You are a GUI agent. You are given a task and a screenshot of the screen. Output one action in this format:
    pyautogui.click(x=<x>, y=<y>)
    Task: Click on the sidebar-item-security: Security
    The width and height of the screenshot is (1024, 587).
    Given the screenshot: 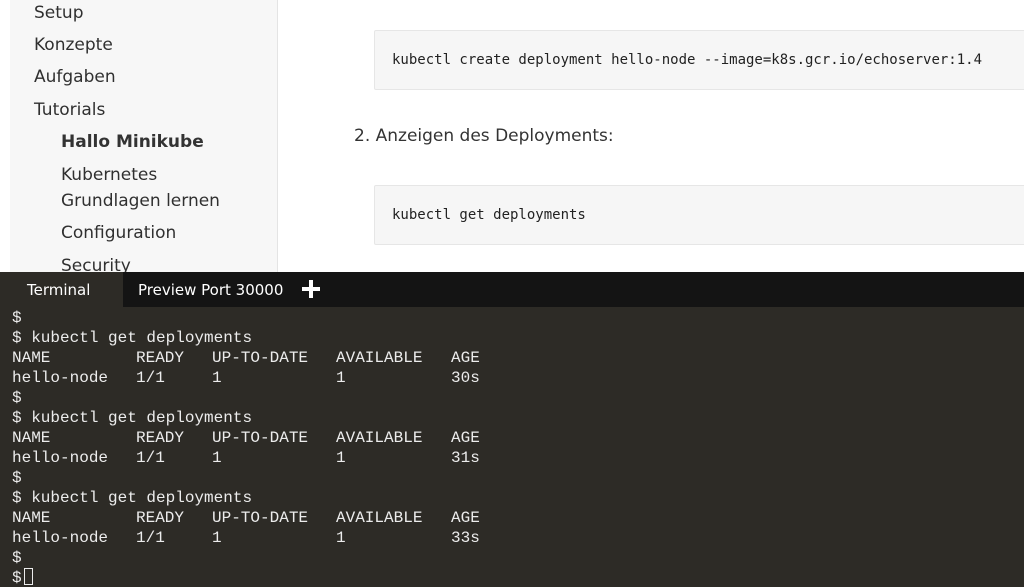 What is the action you would take?
    pyautogui.click(x=96, y=262)
    